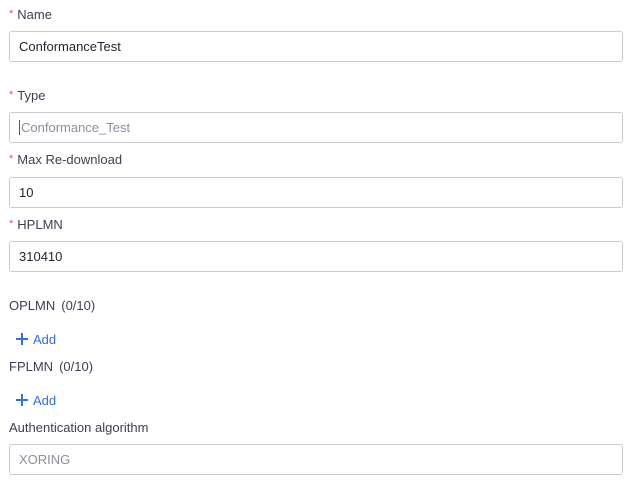 This screenshot has width=632, height=482. What do you see at coordinates (31, 366) in the screenshot?
I see `fplmn-label-text: FPLMN` at bounding box center [31, 366].